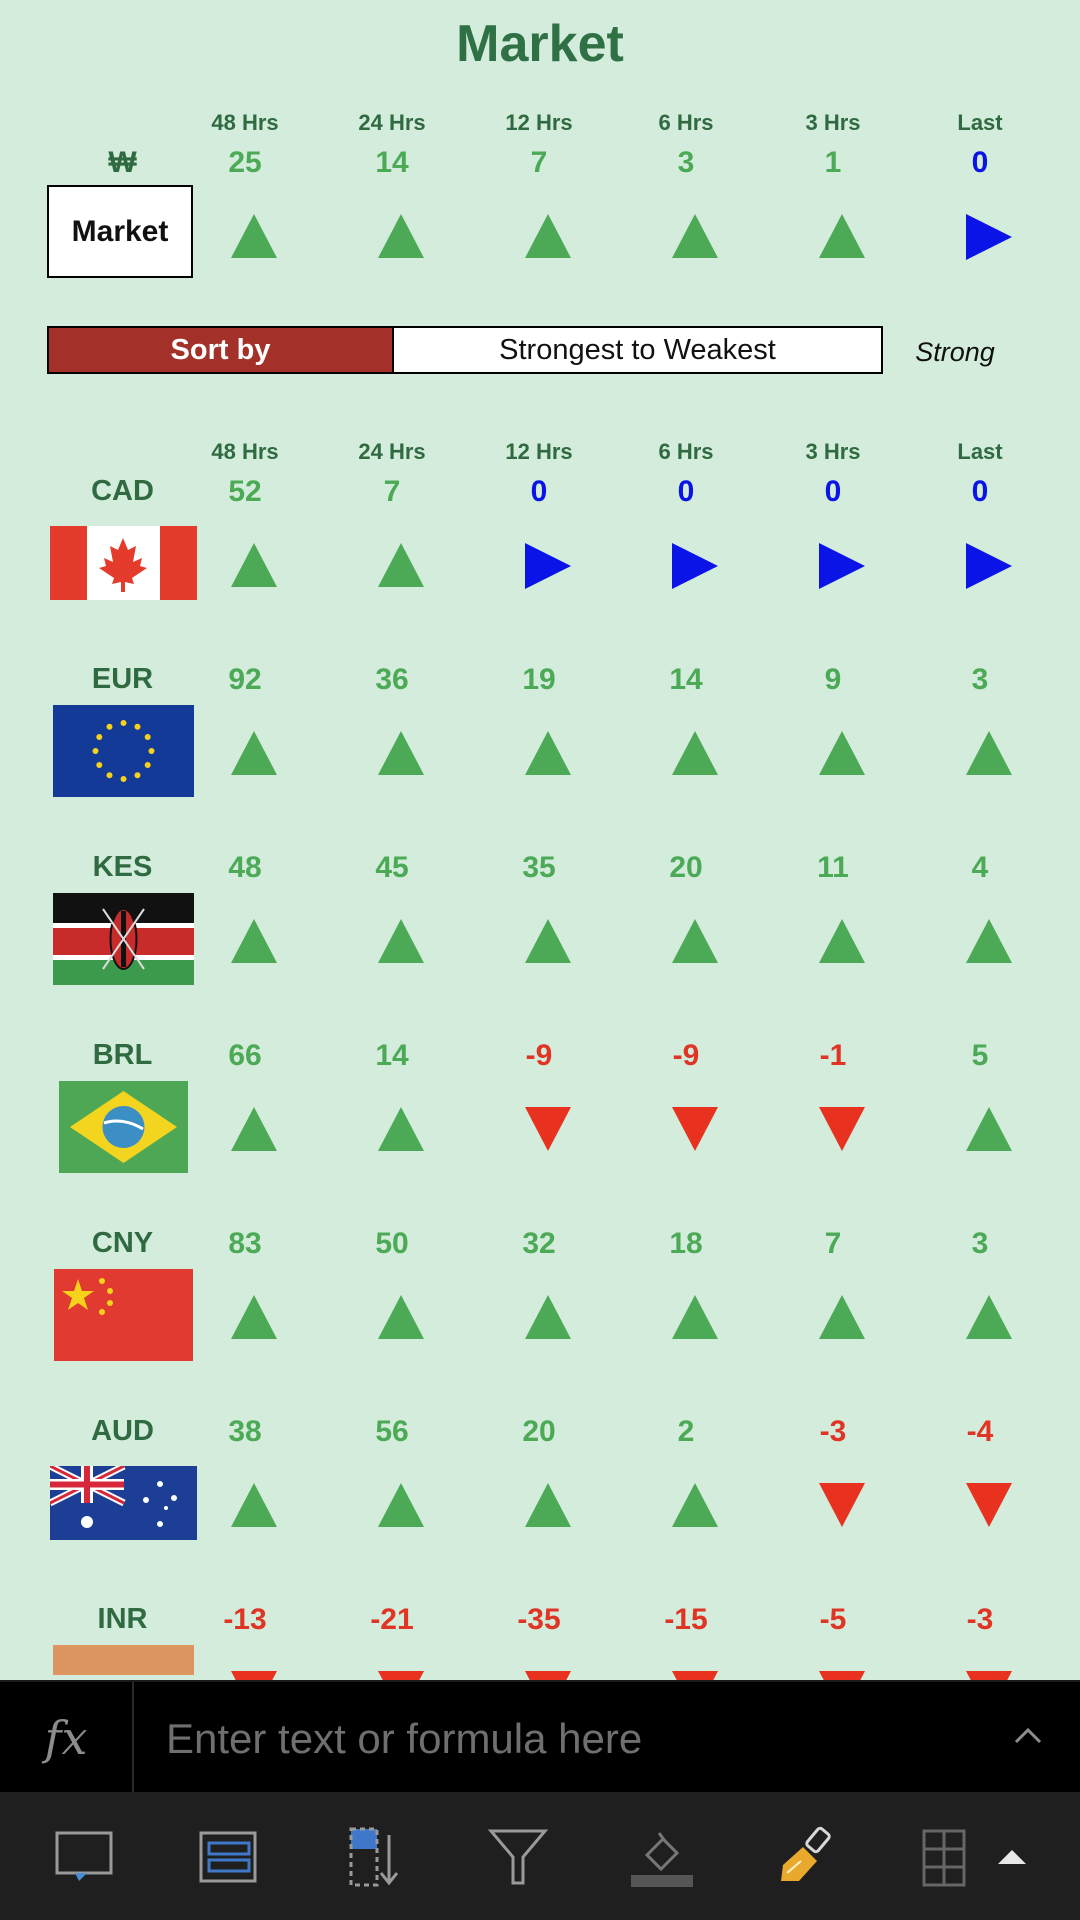 Image resolution: width=1080 pixels, height=1920 pixels. What do you see at coordinates (245, 162) in the screenshot?
I see `summary-value-48h: 25` at bounding box center [245, 162].